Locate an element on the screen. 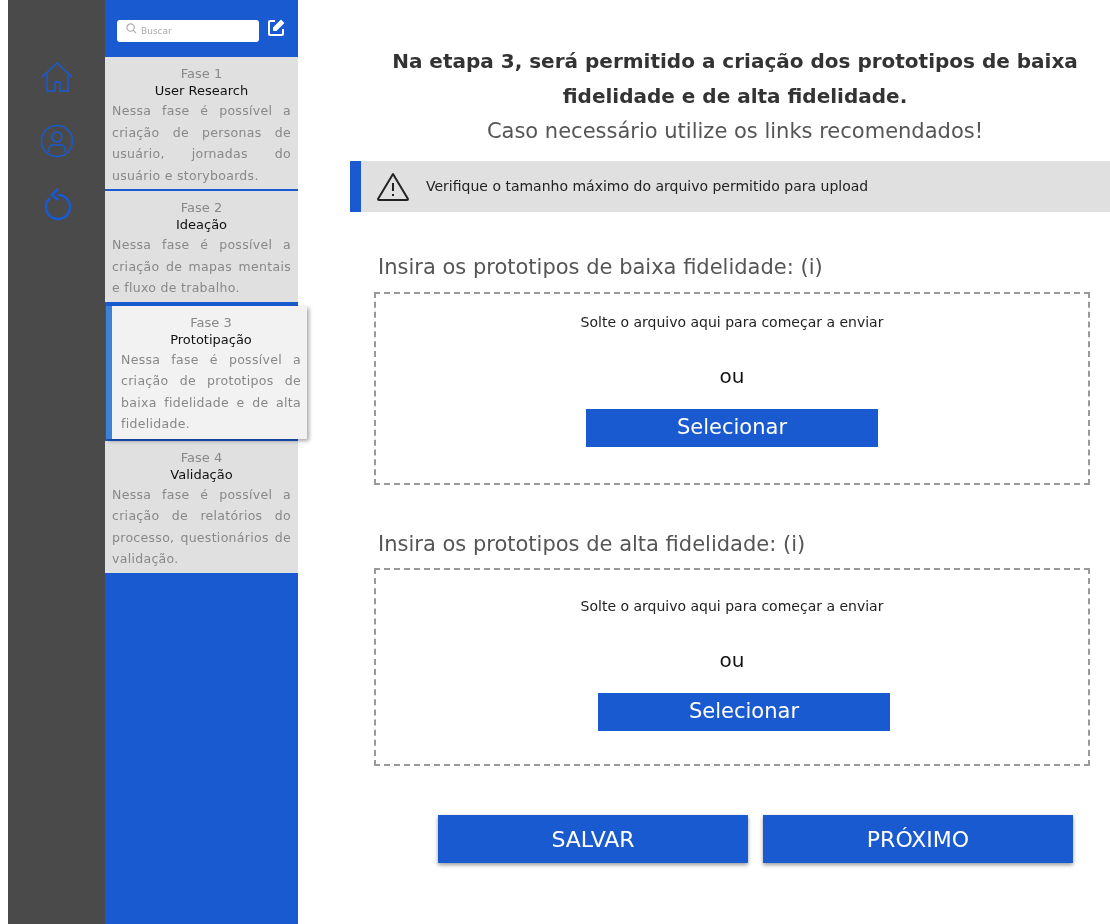 The height and width of the screenshot is (924, 1110). action-button: PRÓXIMO is located at coordinates (918, 839).